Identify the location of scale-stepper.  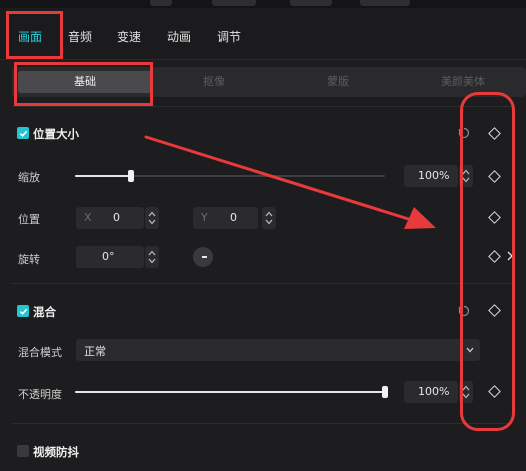
(466, 176).